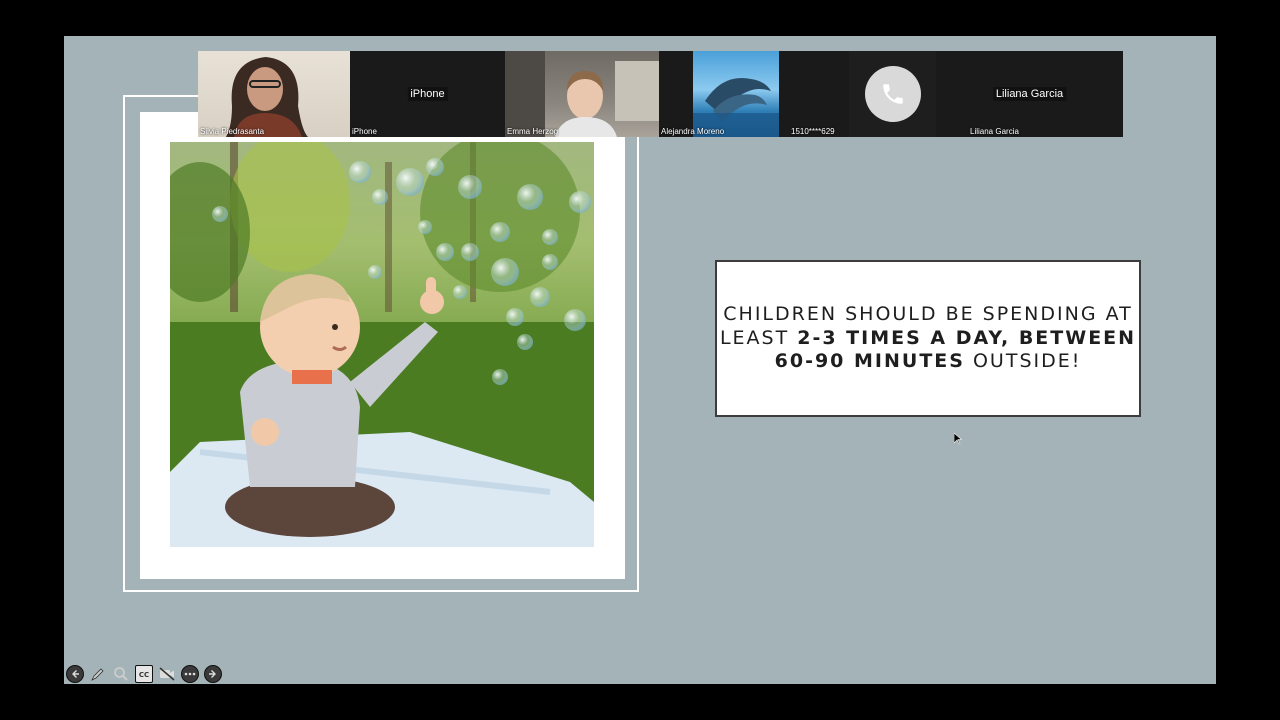 The width and height of the screenshot is (1280, 720). I want to click on arrow-right-icon, so click(213, 674).